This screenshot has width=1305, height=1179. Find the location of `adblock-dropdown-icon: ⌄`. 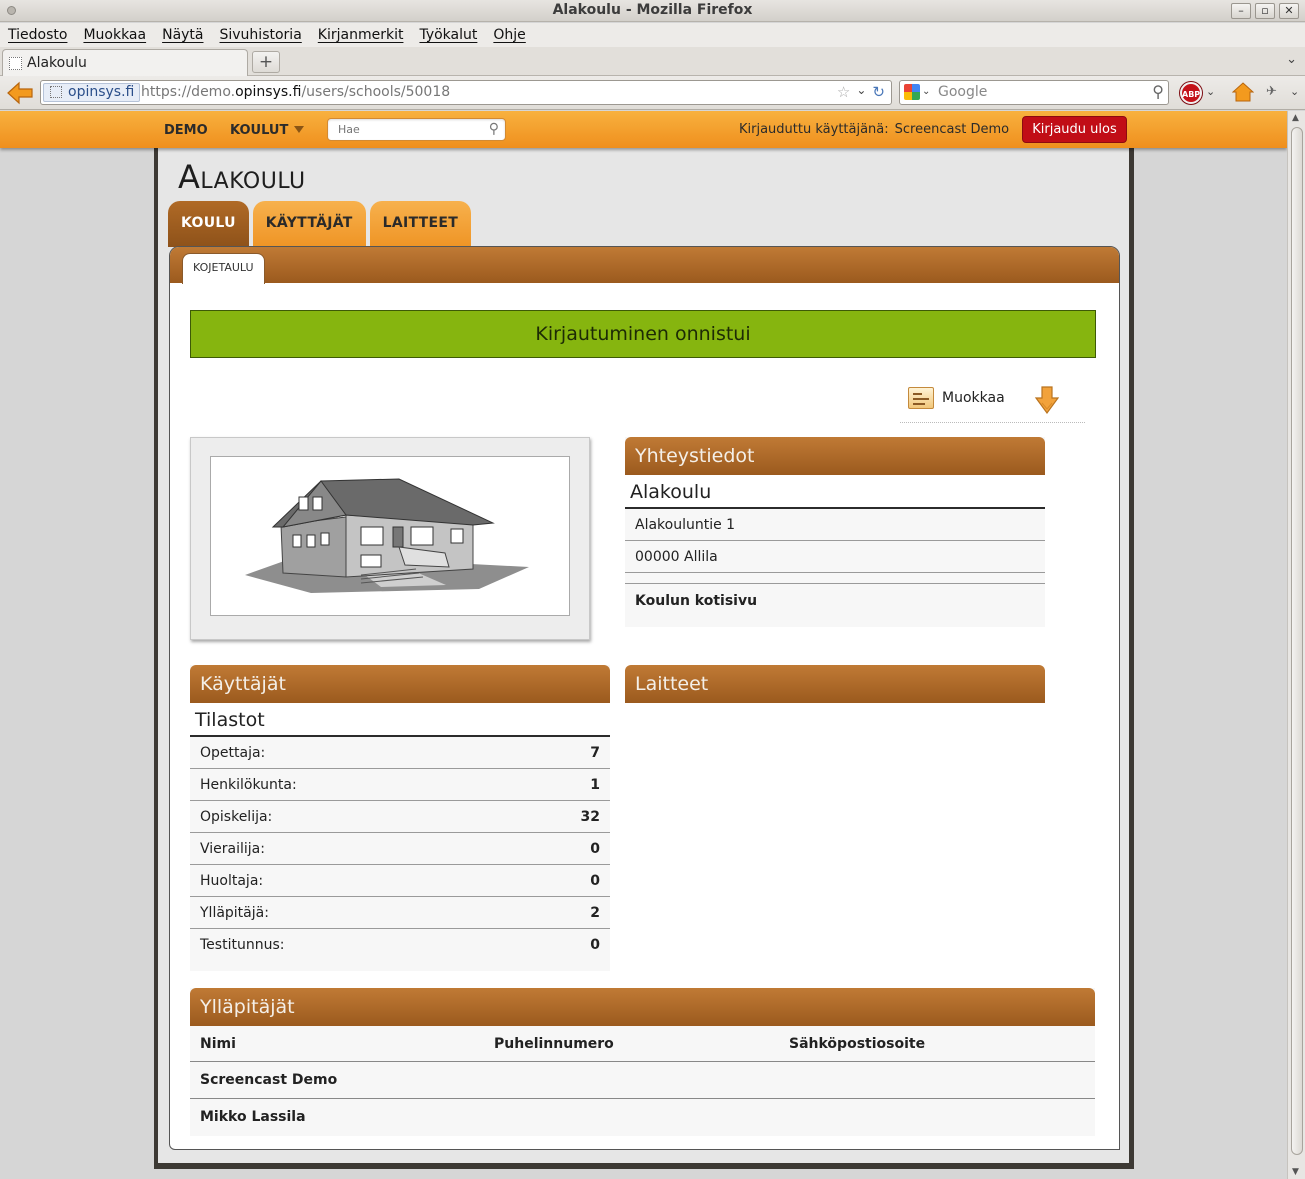

adblock-dropdown-icon: ⌄ is located at coordinates (1210, 91).